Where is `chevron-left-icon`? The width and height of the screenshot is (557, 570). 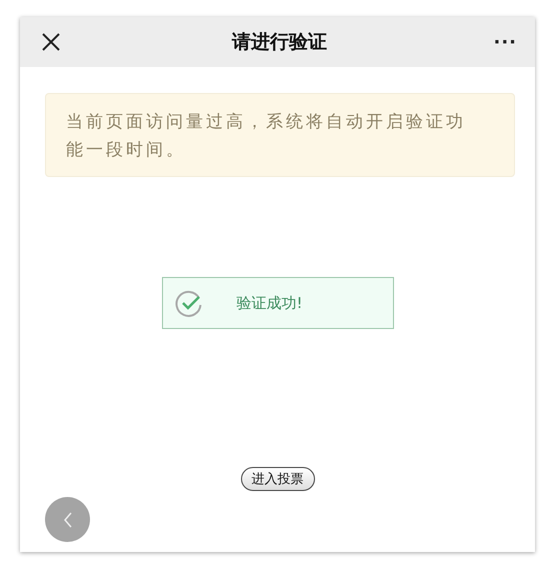
chevron-left-icon is located at coordinates (67, 519).